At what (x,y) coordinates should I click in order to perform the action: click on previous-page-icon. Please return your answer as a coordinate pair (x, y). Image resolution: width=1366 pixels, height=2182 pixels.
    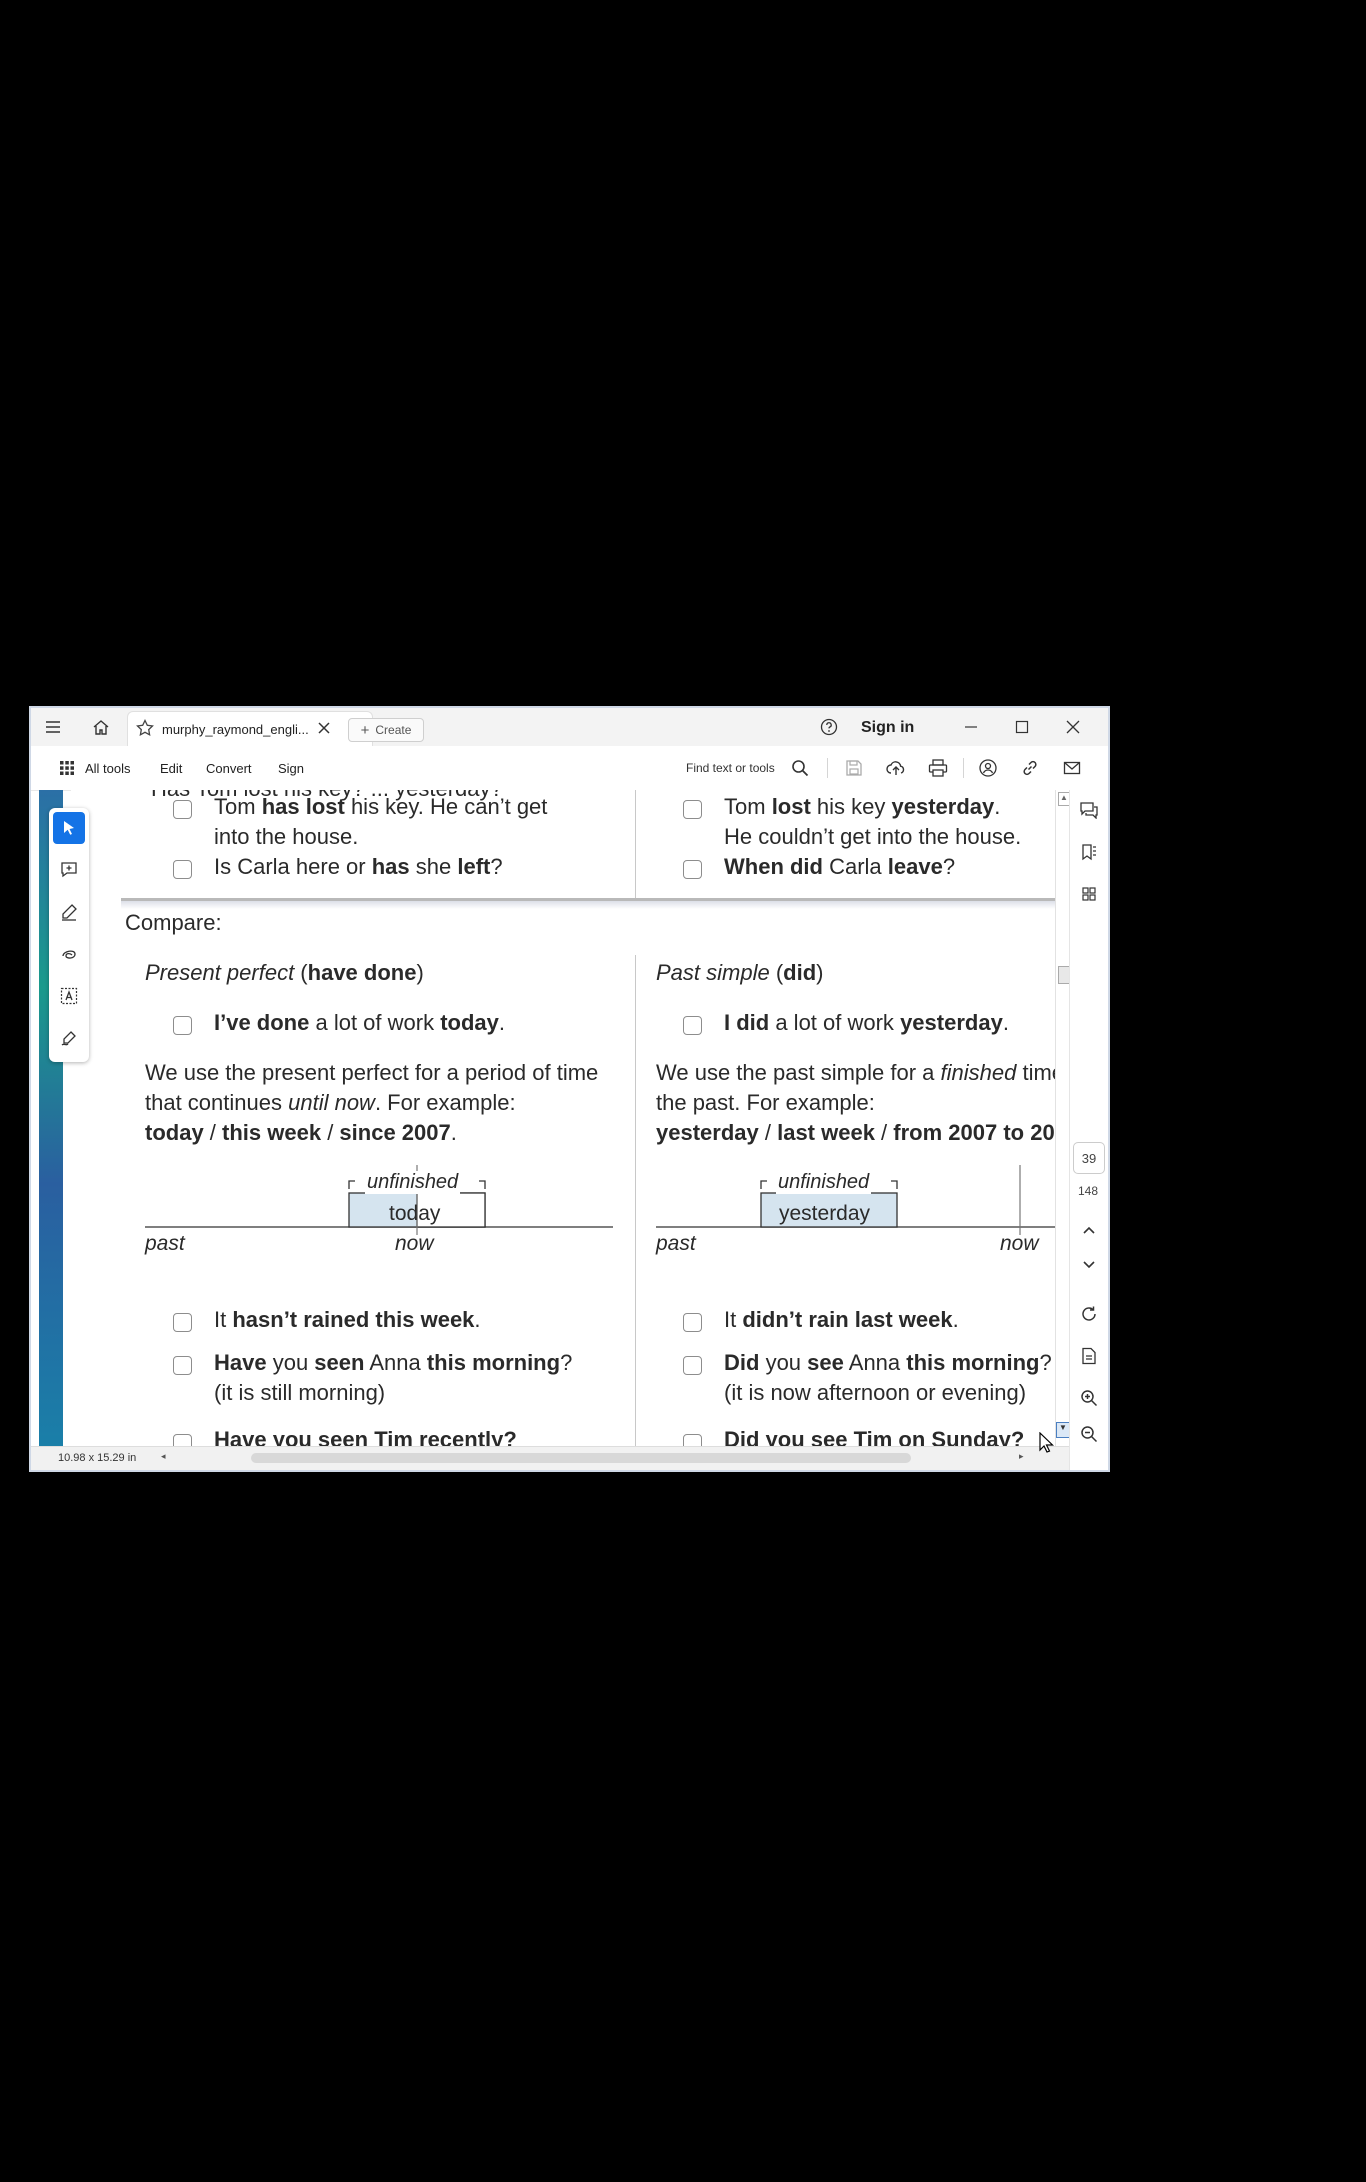
    Looking at the image, I should click on (1089, 1230).